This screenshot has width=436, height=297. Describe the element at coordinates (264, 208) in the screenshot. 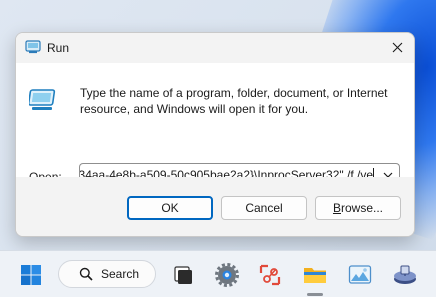

I see `cancel-button: Cancel` at that location.